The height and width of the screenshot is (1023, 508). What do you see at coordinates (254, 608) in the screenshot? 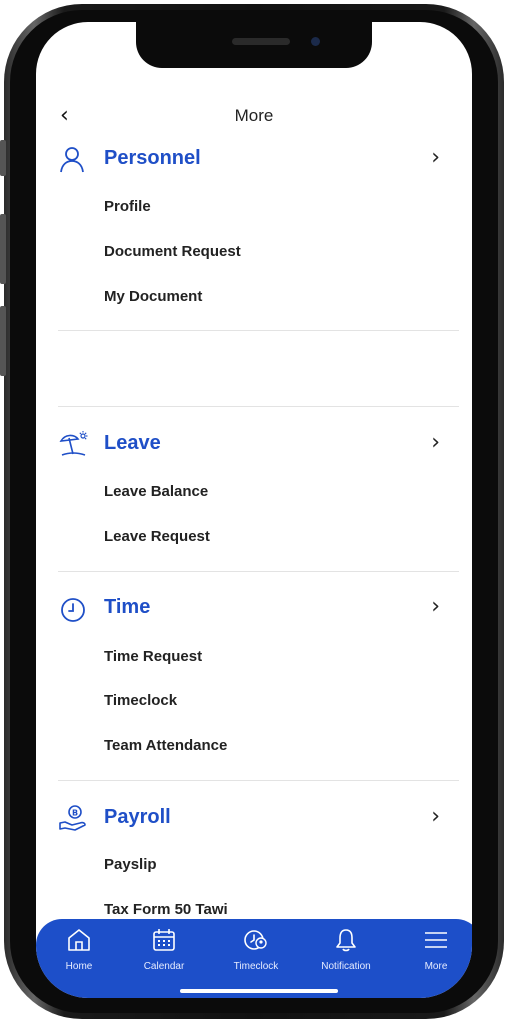
I see `section-time-header: Time ›` at bounding box center [254, 608].